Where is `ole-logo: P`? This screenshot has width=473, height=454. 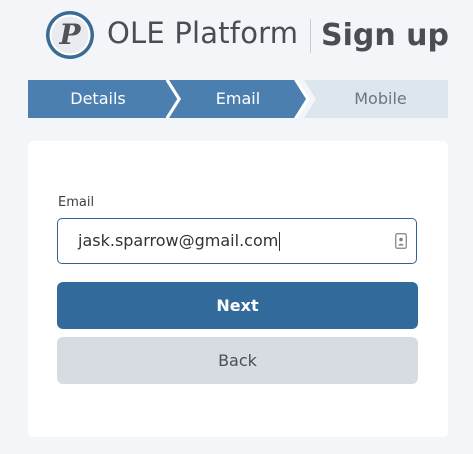
ole-logo: P is located at coordinates (70, 35).